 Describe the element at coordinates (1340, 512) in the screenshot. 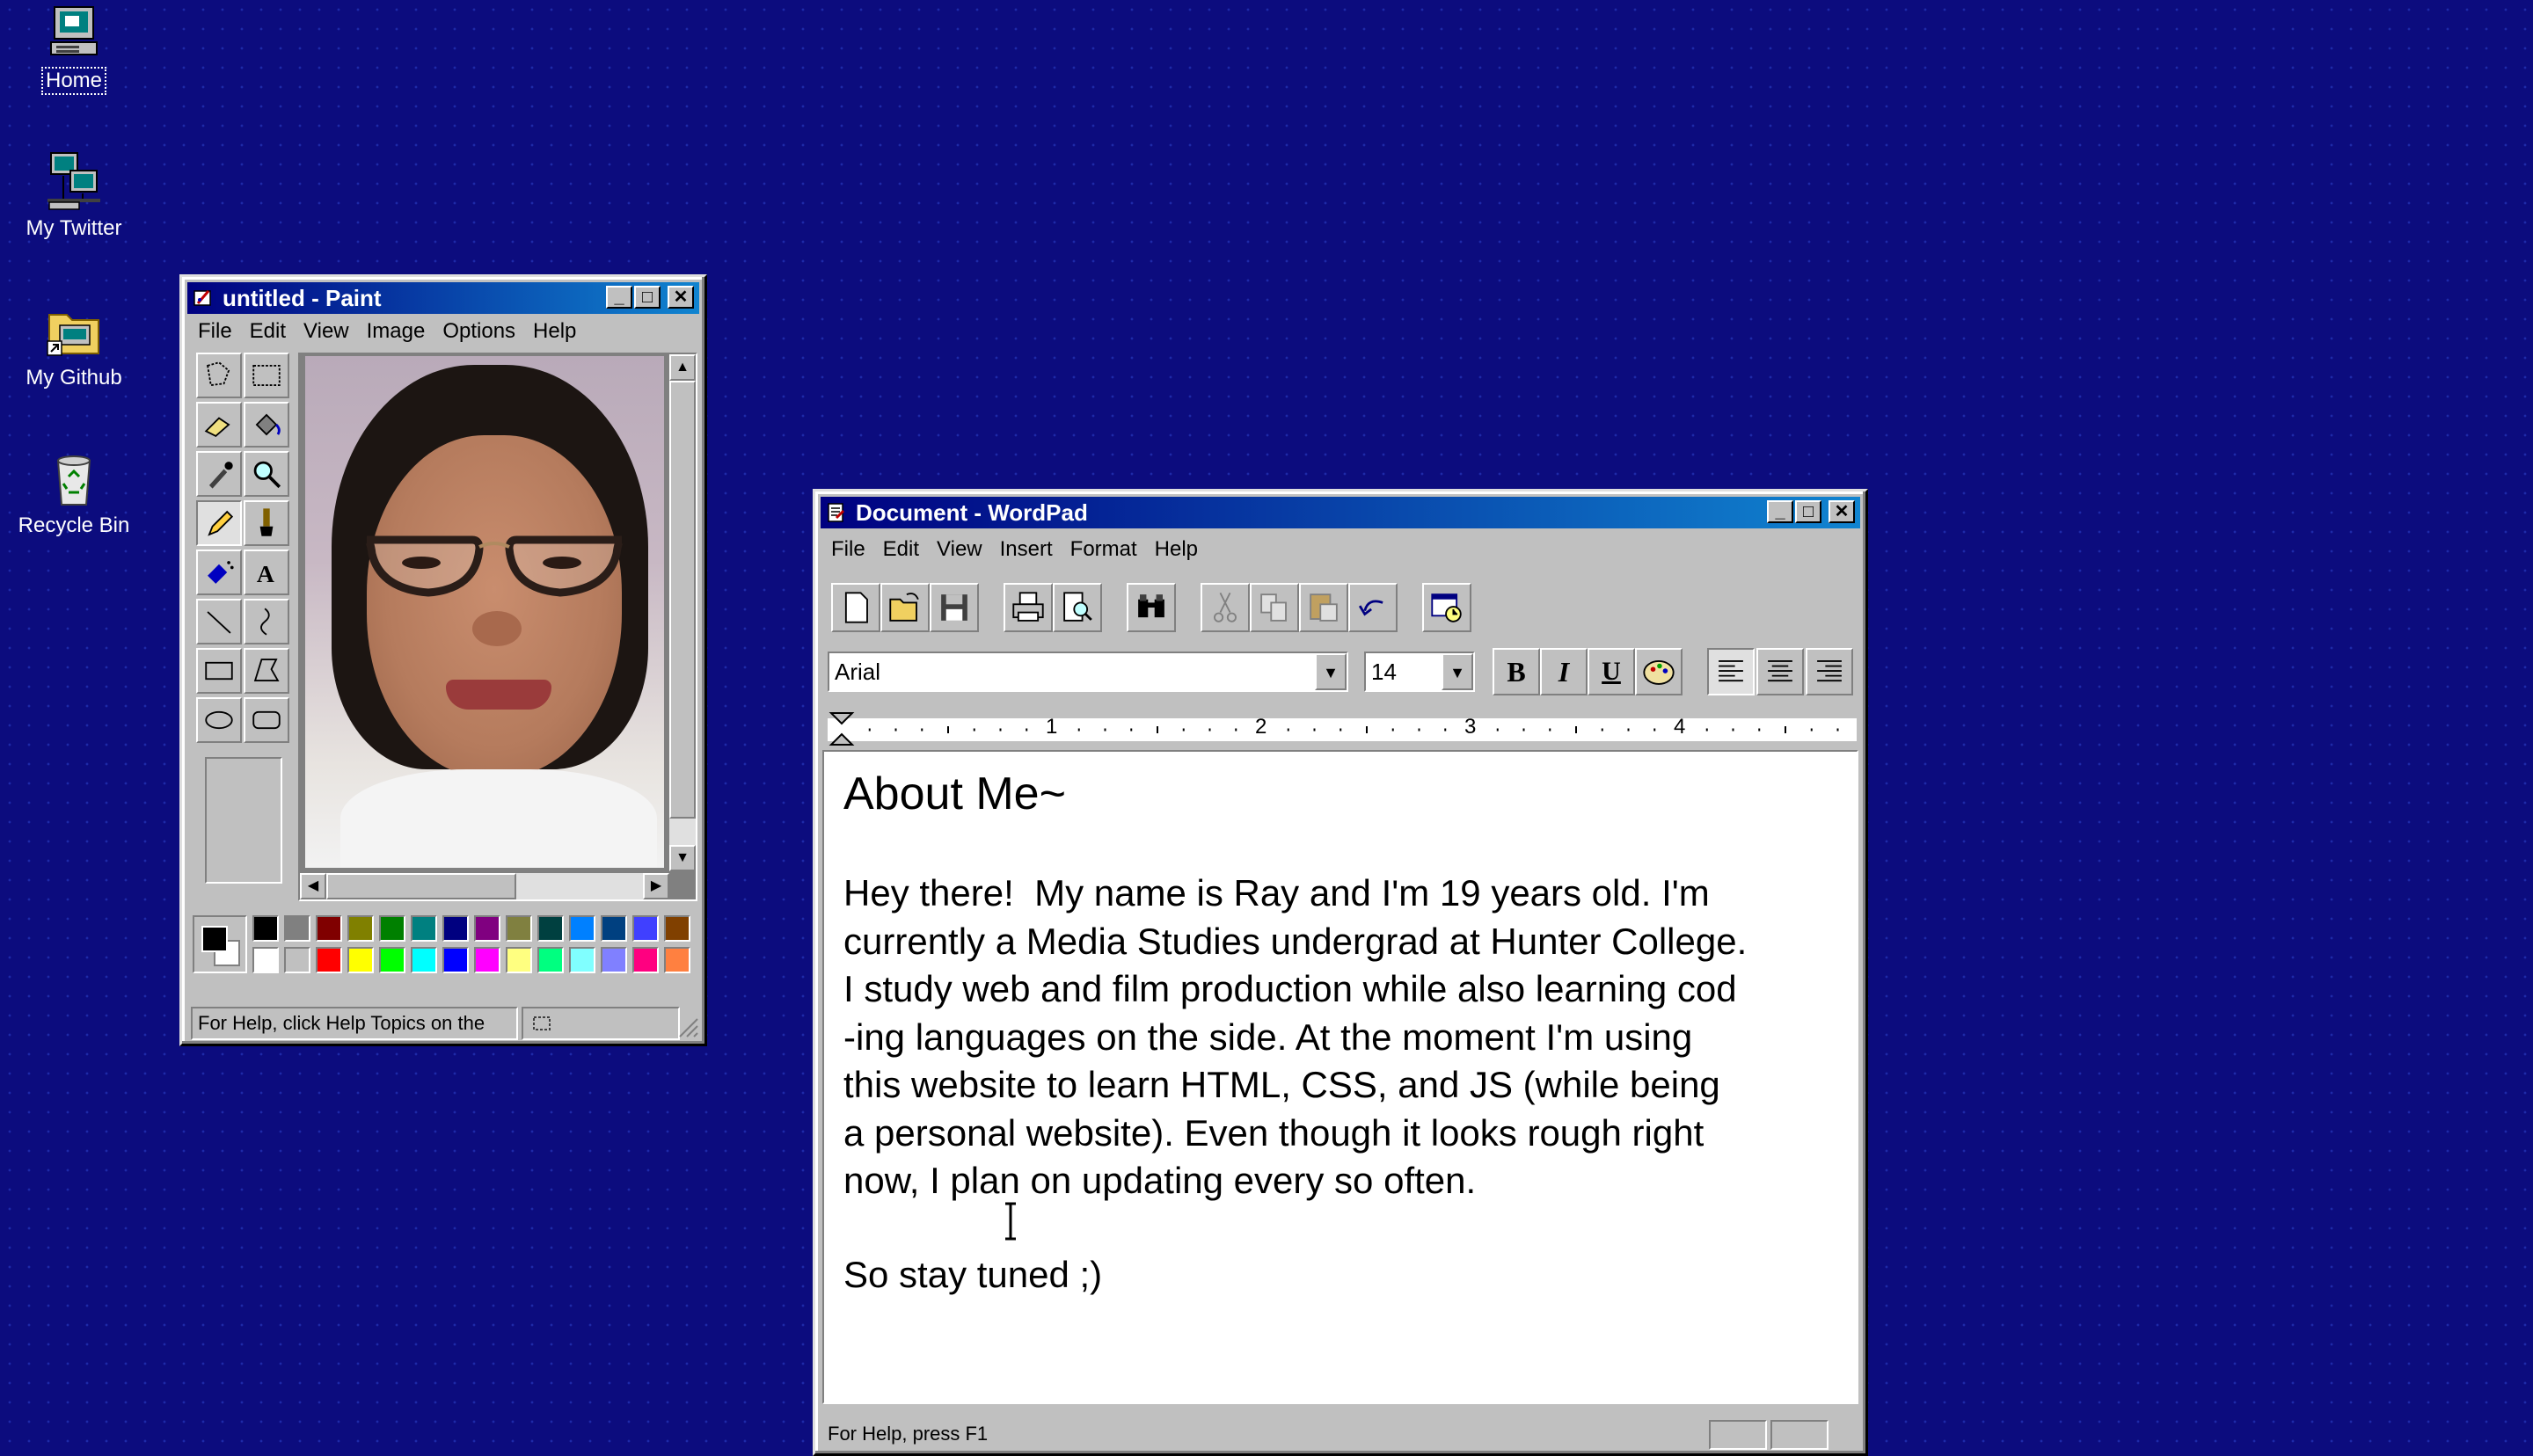

I see `wordpad-titlebar: Document - WordPad _ □ ✕` at that location.